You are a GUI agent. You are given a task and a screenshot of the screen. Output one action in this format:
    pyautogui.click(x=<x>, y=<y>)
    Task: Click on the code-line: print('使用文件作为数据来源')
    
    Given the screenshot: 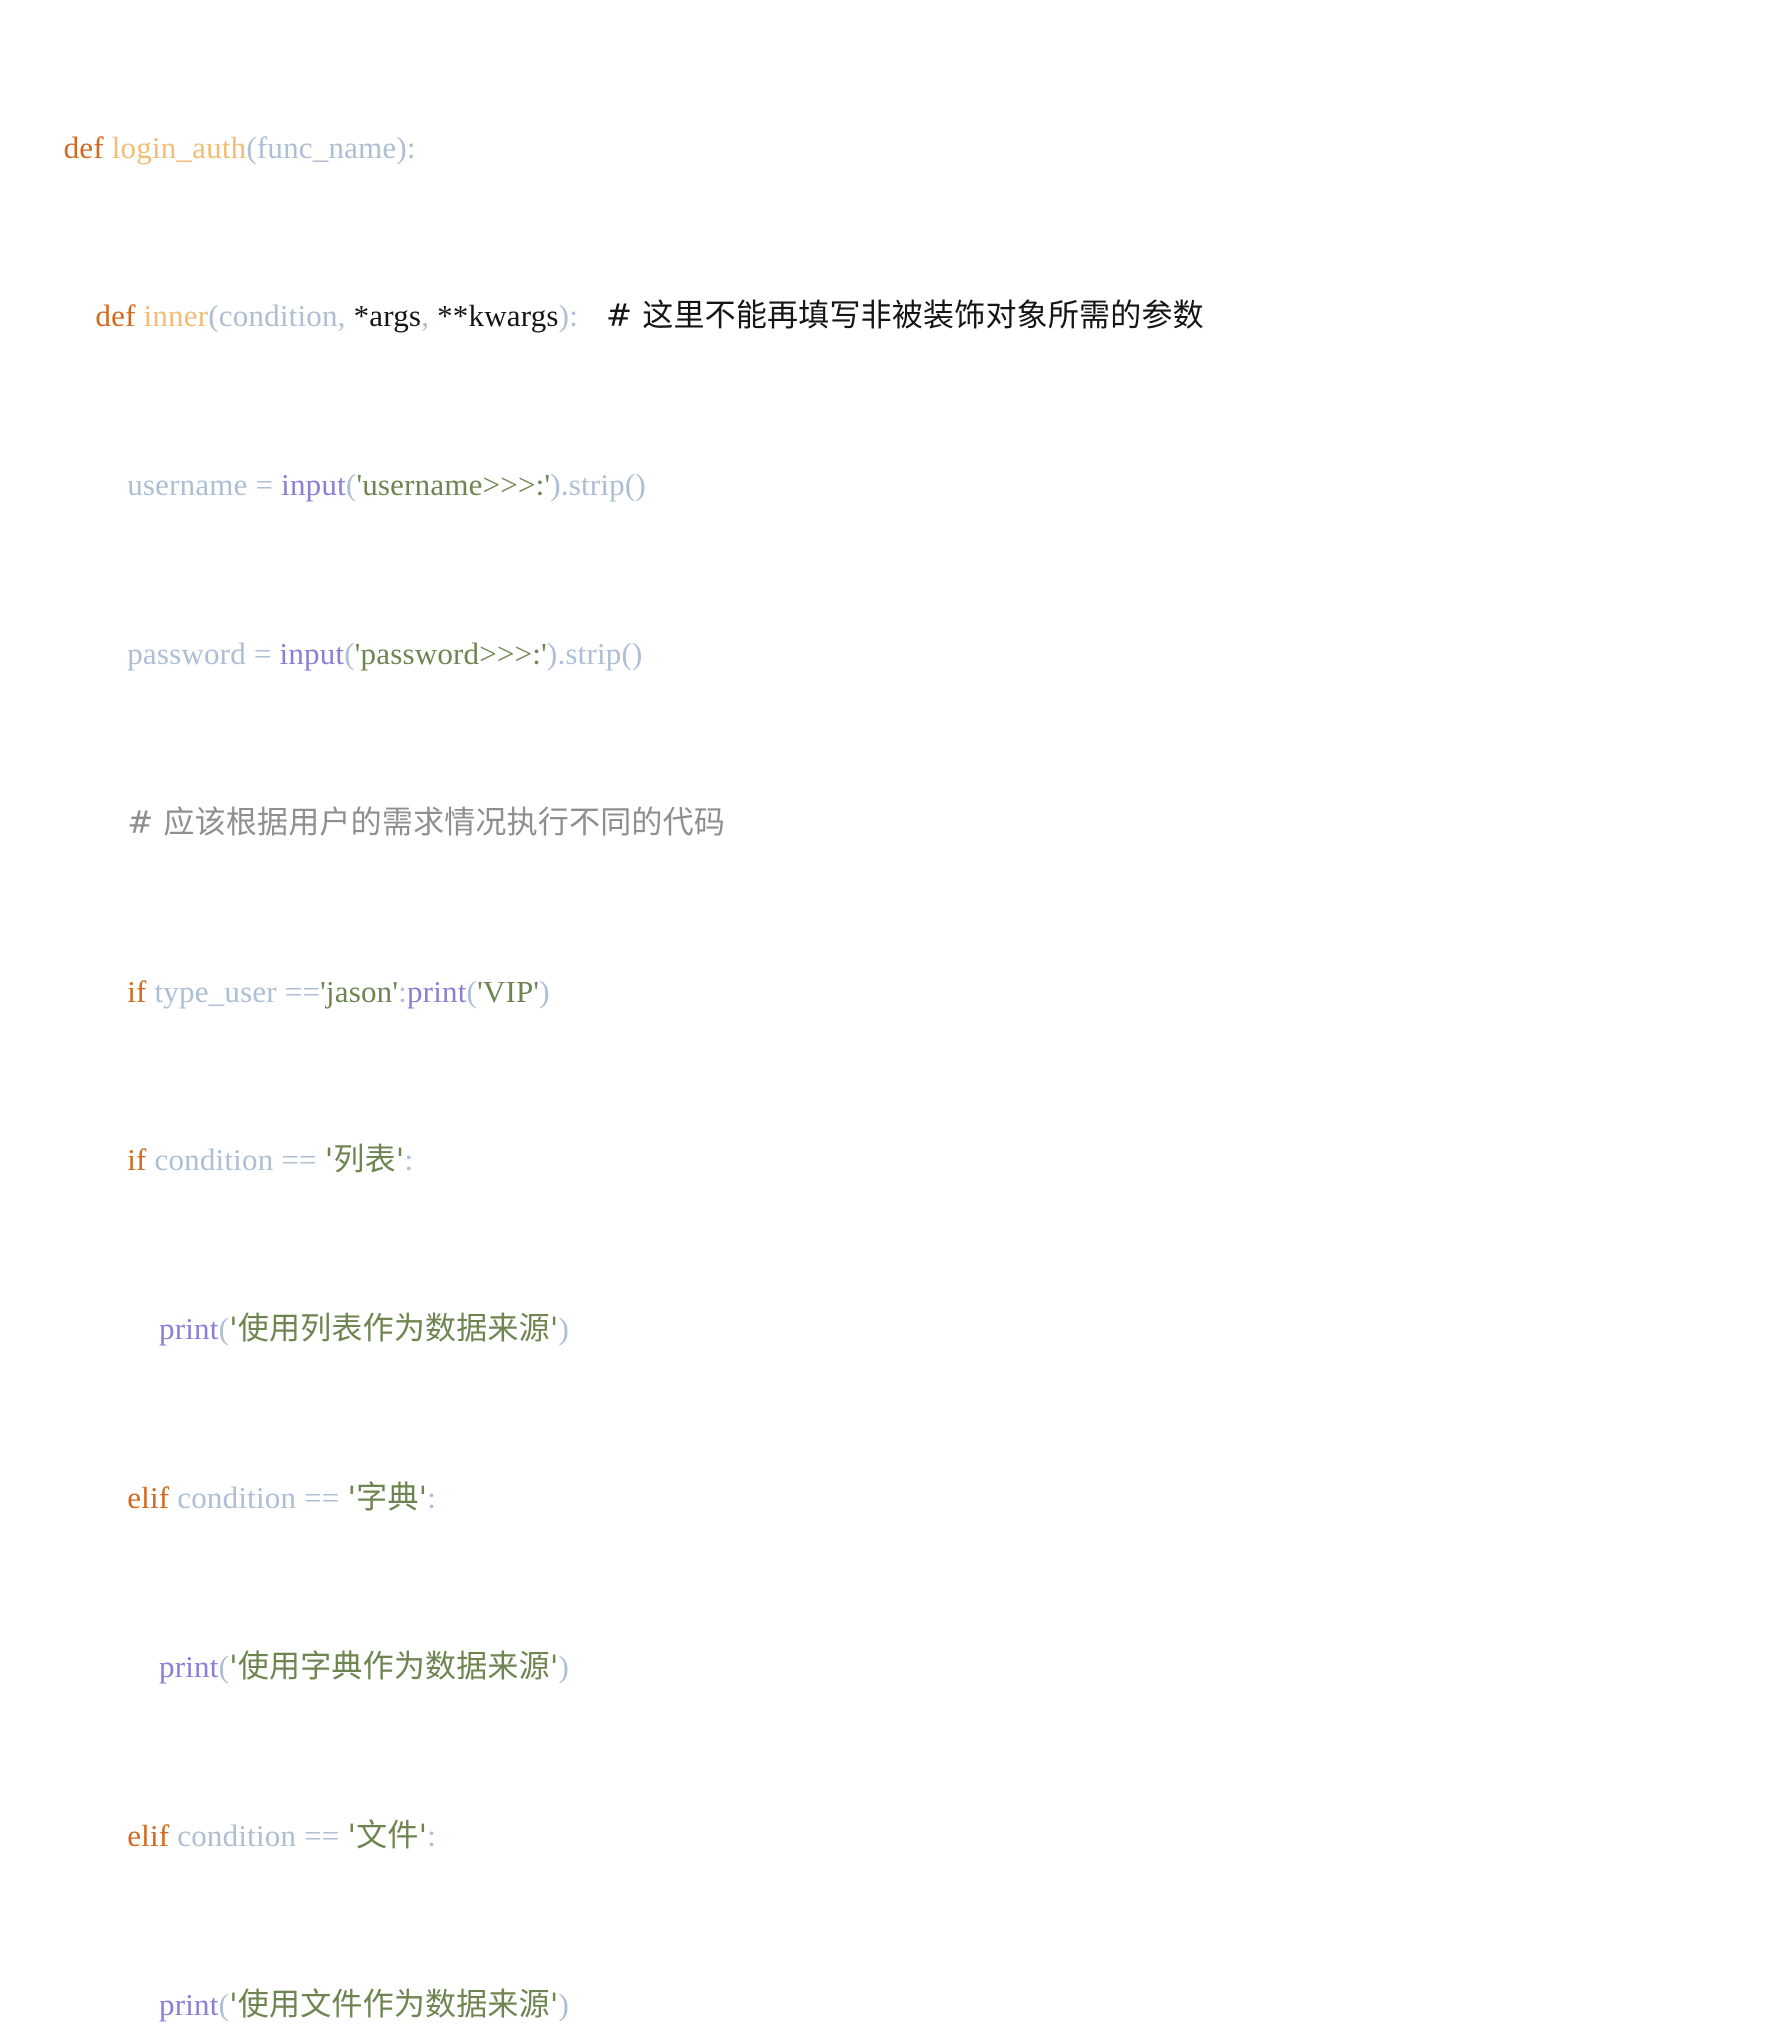 What is the action you would take?
    pyautogui.click(x=893, y=2005)
    